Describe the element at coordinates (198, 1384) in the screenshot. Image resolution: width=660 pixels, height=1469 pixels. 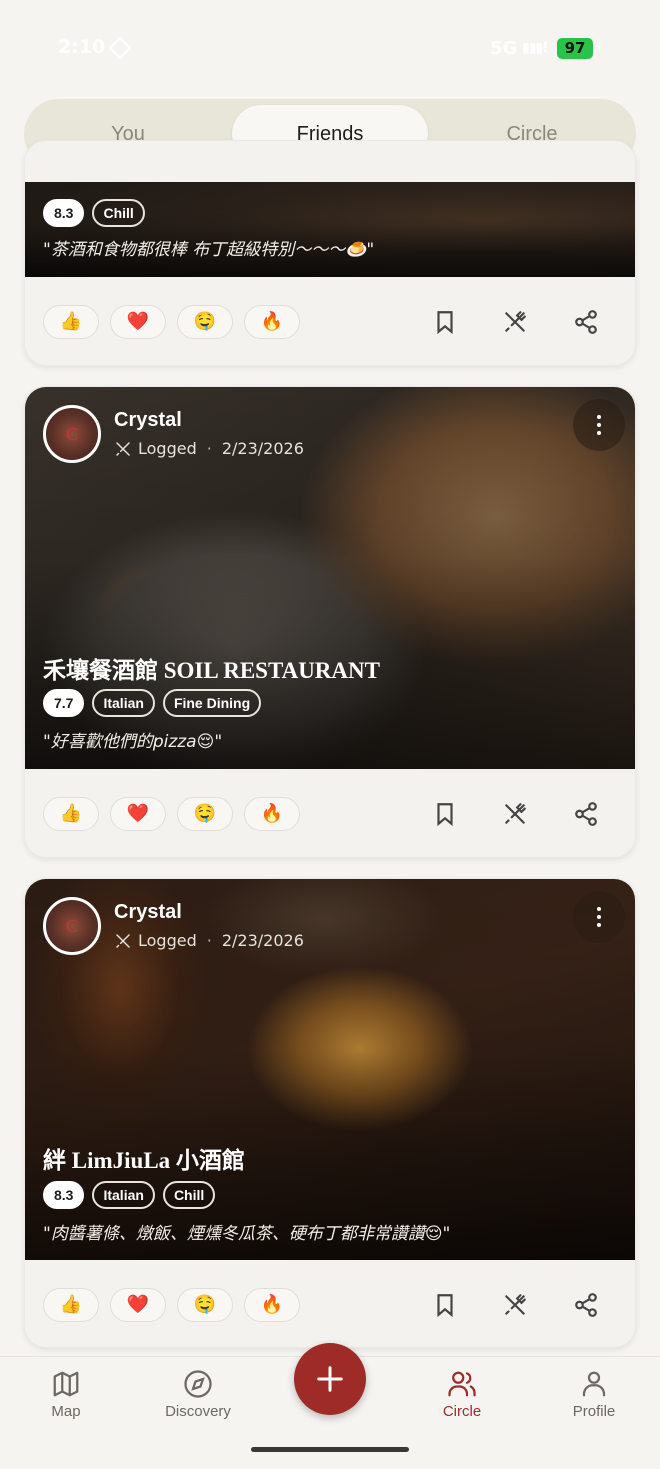
I see `compass-icon` at that location.